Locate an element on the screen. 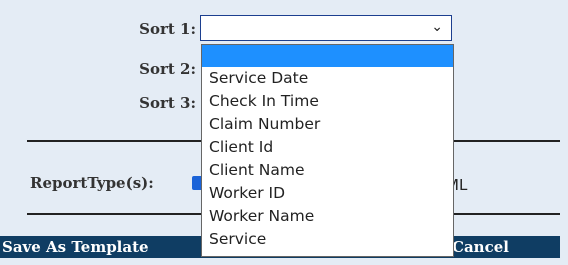  dropdown-option-worker-id: Worker ID is located at coordinates (327, 193).